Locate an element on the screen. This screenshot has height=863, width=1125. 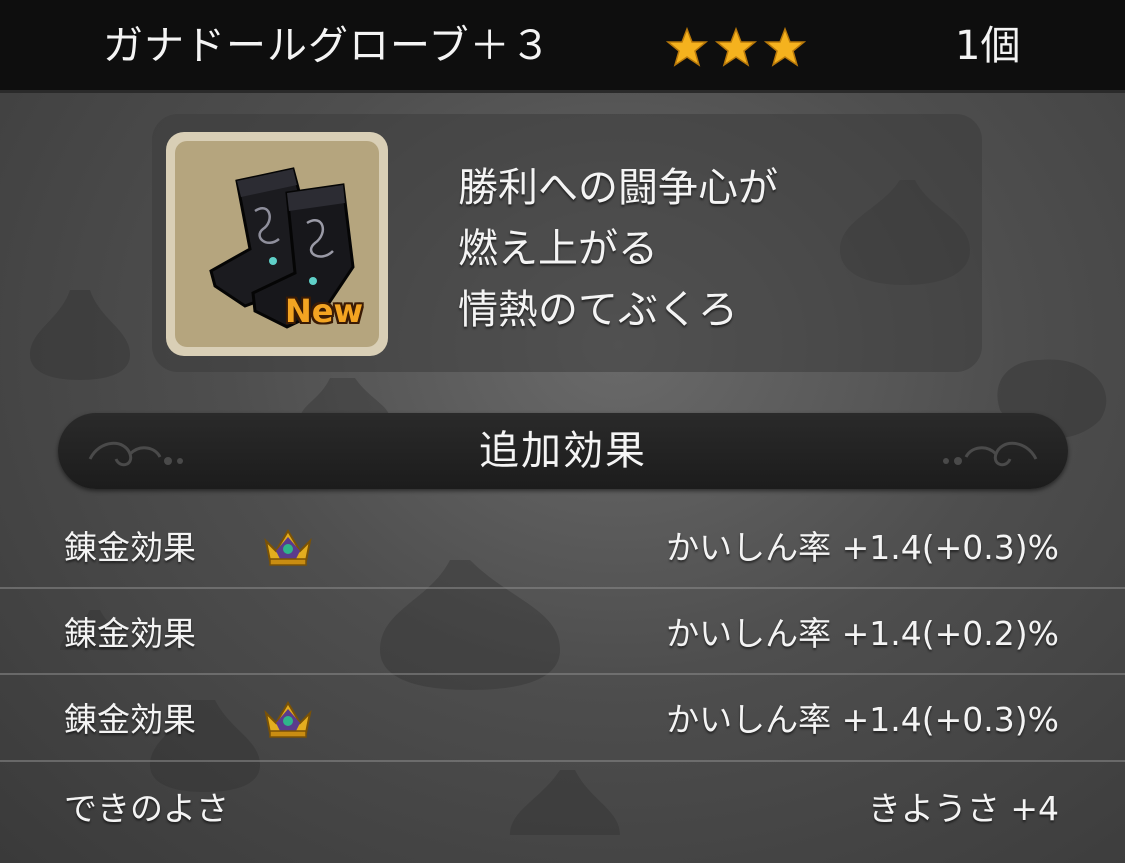
item-description: 勝利への闘争心が 燃え上がる 情熱のてぶくろ is located at coordinates (708, 249).